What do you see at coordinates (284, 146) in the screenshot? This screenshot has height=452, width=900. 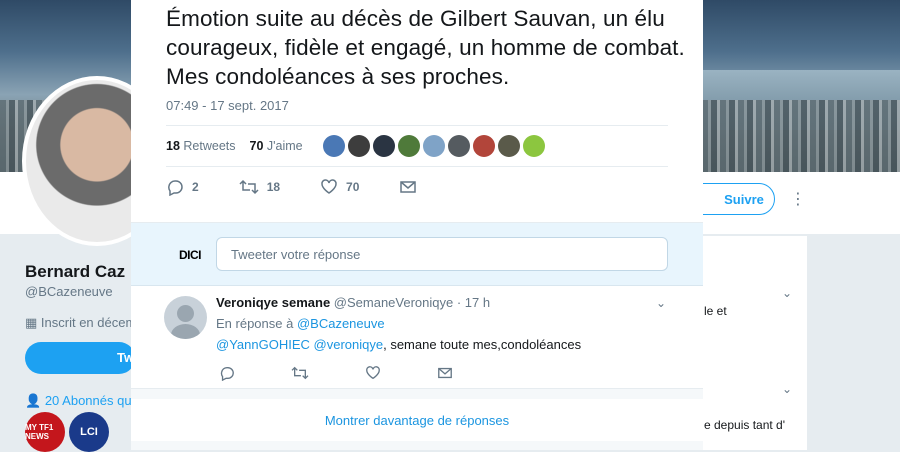 I see `like-label: J'aime` at bounding box center [284, 146].